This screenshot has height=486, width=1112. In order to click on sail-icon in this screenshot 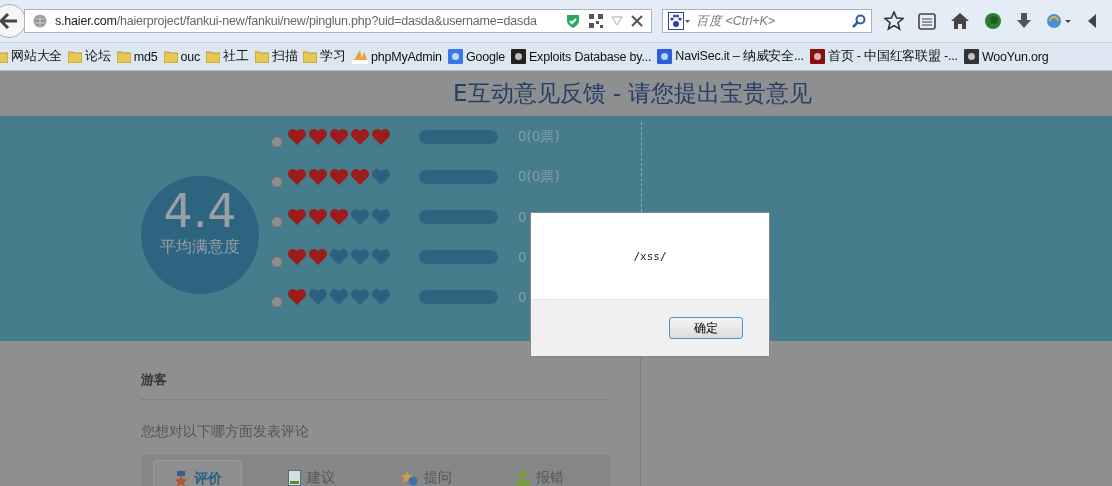, I will do `click(359, 56)`.